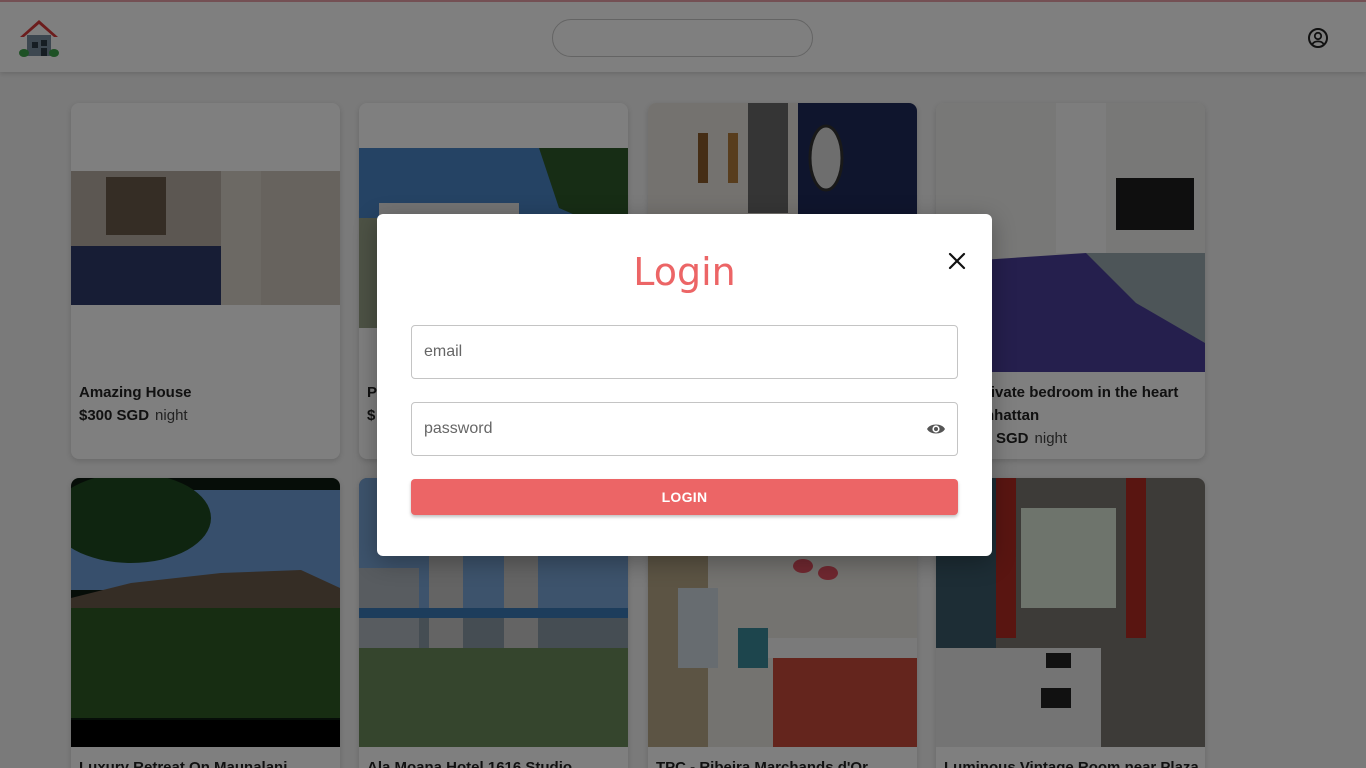 This screenshot has height=768, width=1366. What do you see at coordinates (684, 497) in the screenshot?
I see `login-button: LOGIN` at bounding box center [684, 497].